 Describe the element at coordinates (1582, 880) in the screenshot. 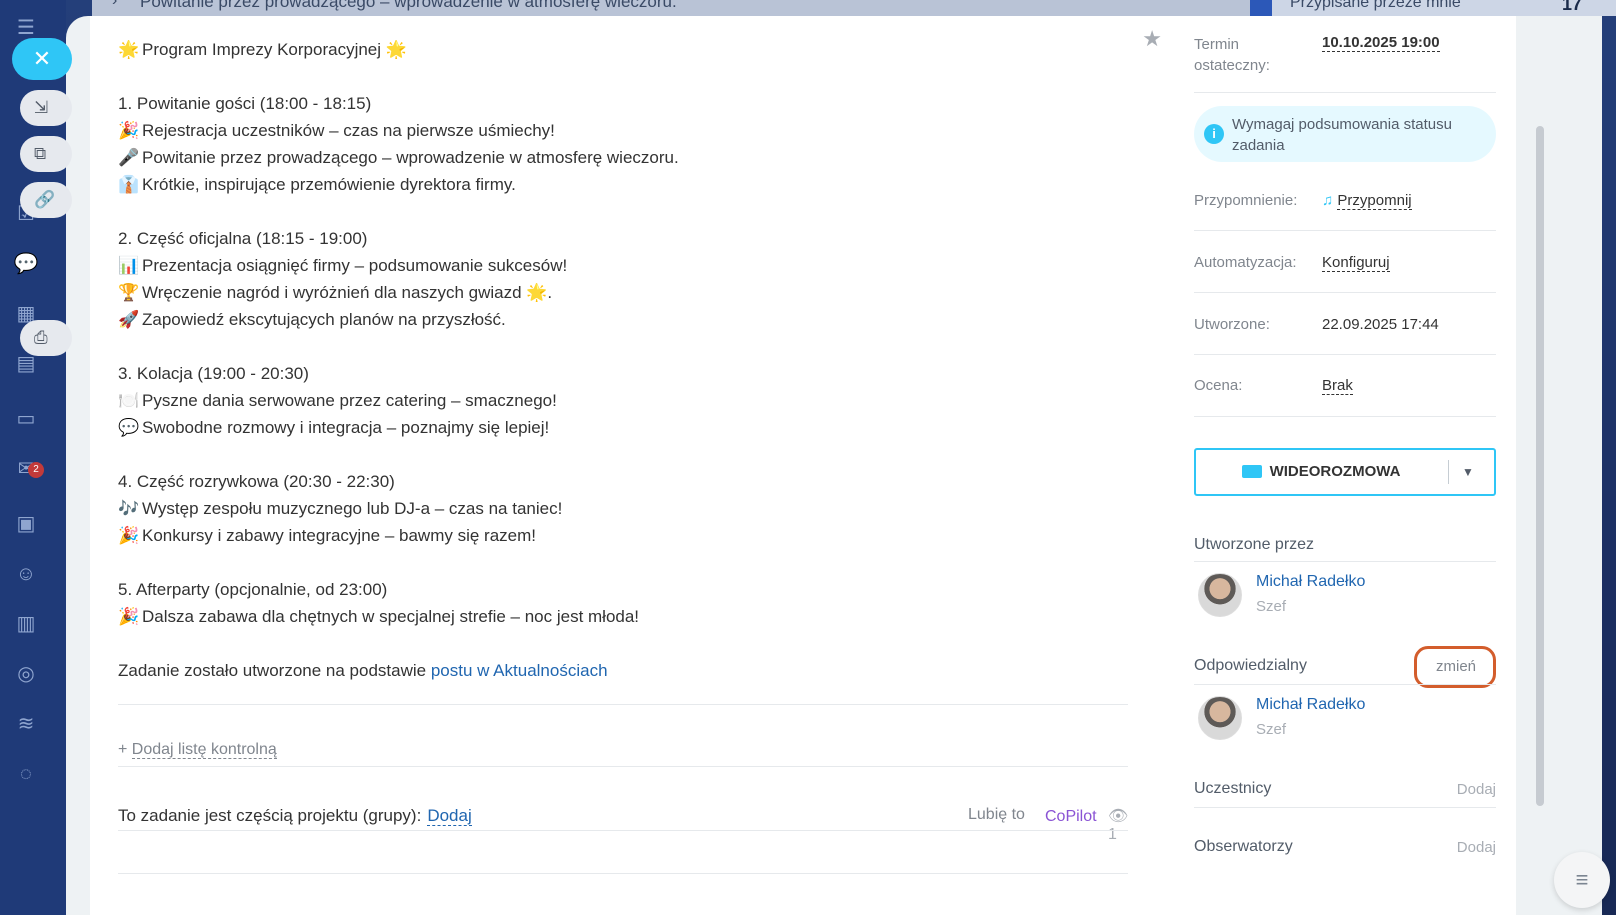

I see `list-menu-button: ≡` at that location.